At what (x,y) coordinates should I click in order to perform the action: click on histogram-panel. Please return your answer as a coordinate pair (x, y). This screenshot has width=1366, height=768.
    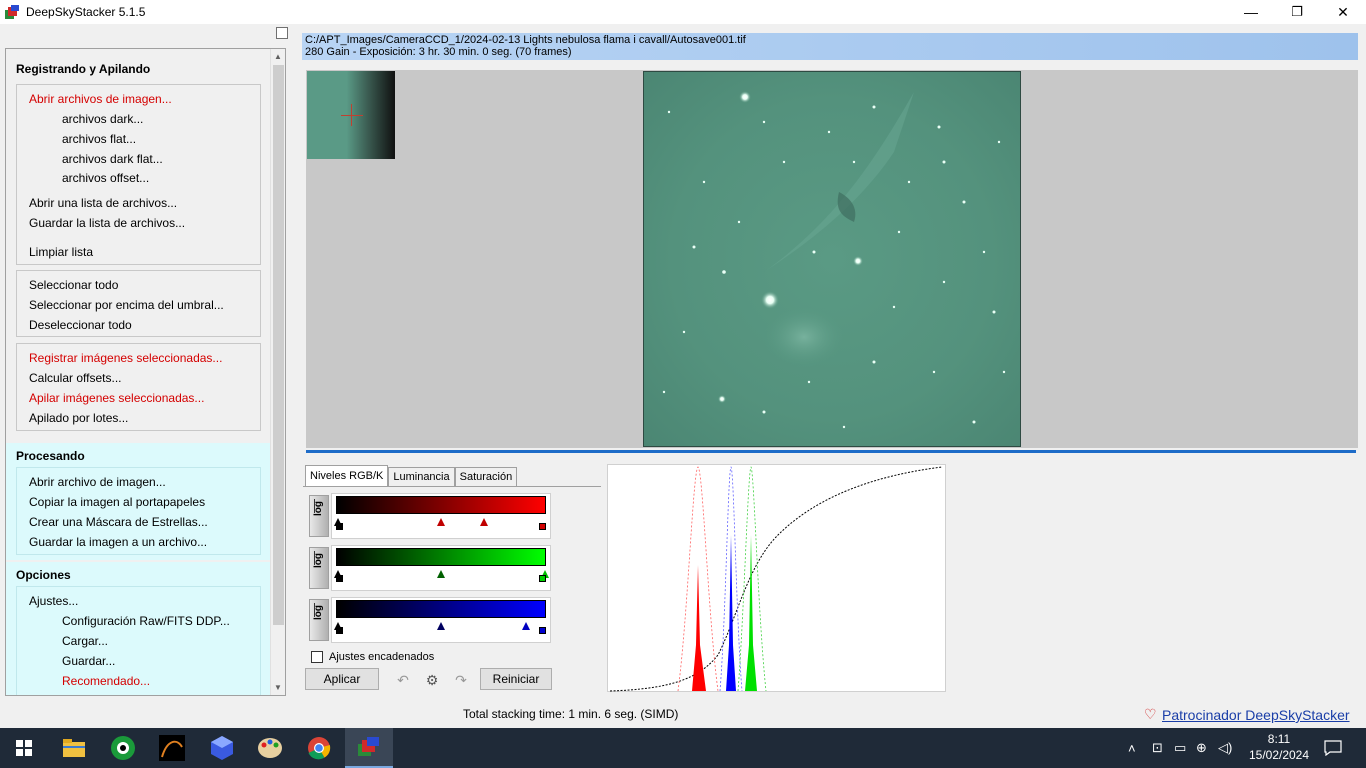
    Looking at the image, I should click on (776, 578).